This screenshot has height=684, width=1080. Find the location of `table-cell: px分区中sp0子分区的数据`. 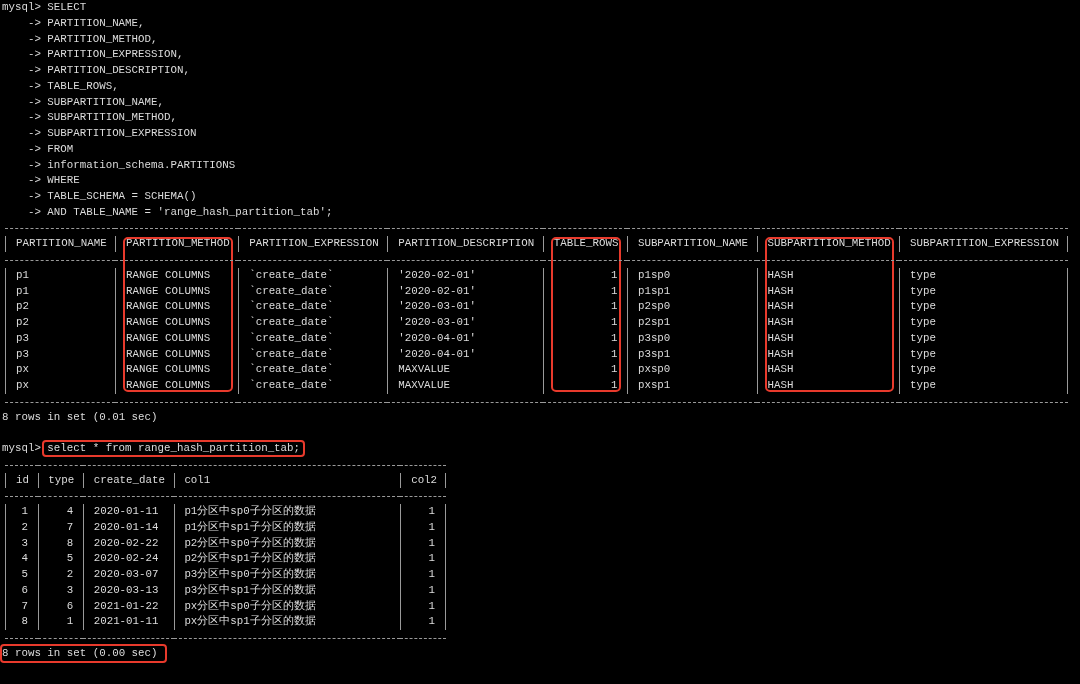

table-cell: px分区中sp0子分区的数据 is located at coordinates (250, 605).